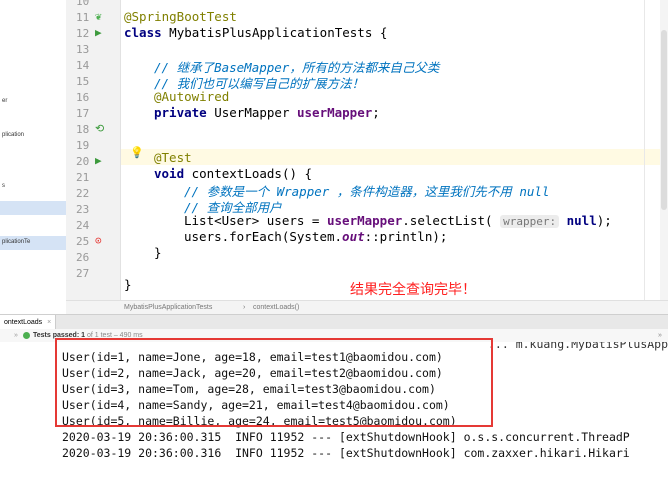  I want to click on navigate-bean-icon: ⟲, so click(99, 129).